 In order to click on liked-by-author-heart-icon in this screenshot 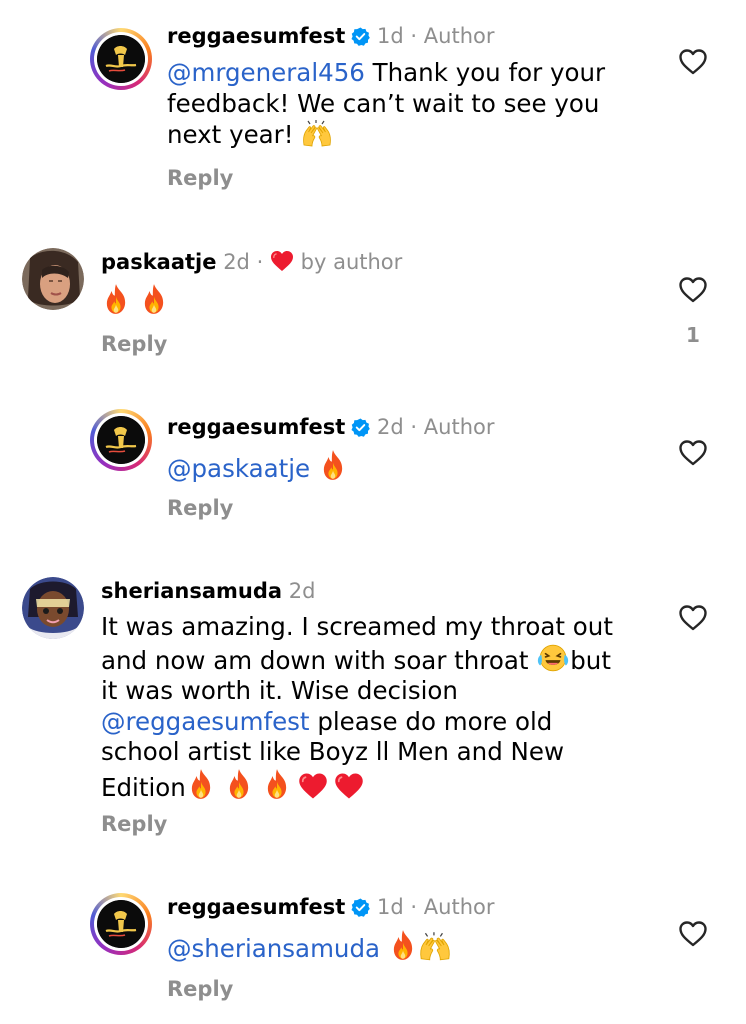, I will do `click(282, 261)`.